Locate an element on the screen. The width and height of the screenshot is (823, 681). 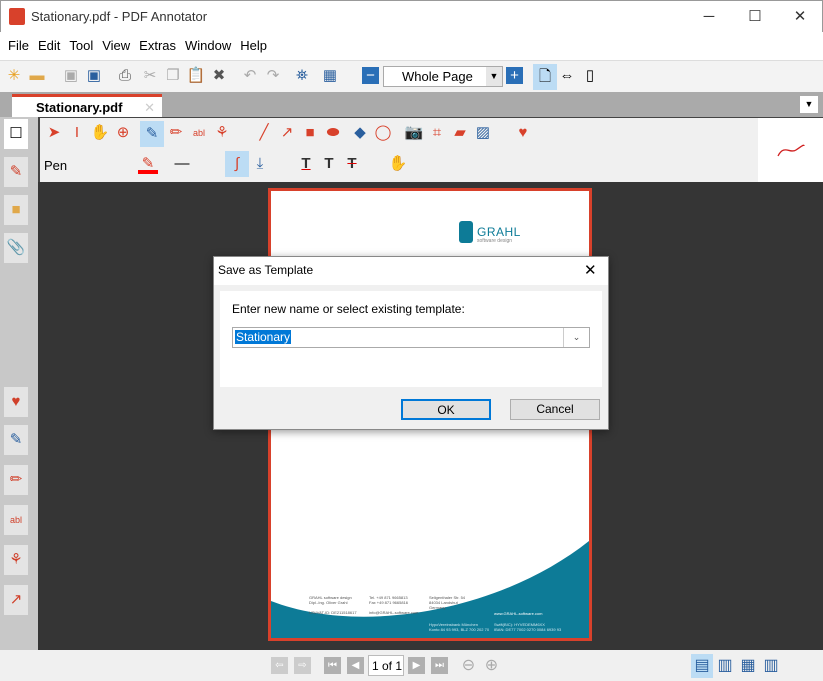
copy-icon: ❐ is located at coordinates (173, 76).